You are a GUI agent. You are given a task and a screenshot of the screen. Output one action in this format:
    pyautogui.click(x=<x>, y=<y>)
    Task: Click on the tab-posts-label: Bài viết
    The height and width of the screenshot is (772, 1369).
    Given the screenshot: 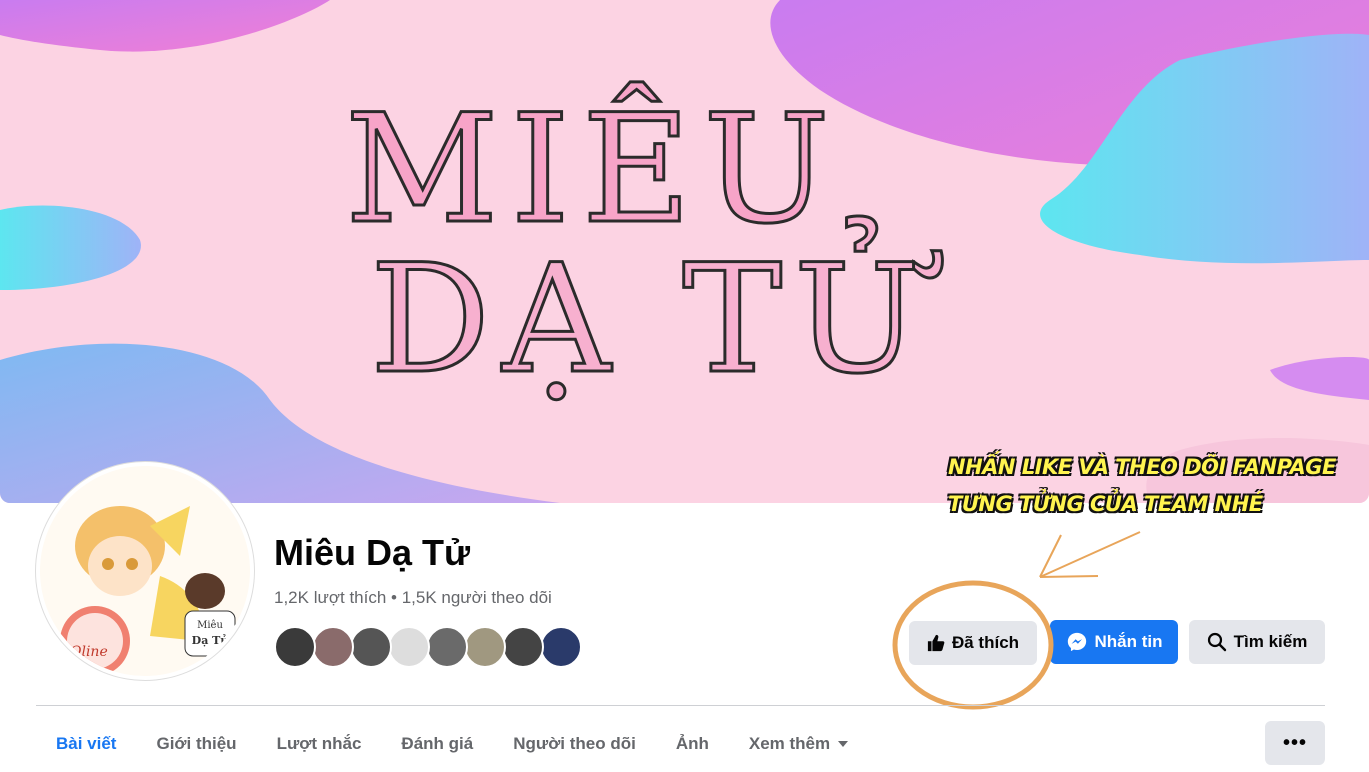 What is the action you would take?
    pyautogui.click(x=86, y=743)
    